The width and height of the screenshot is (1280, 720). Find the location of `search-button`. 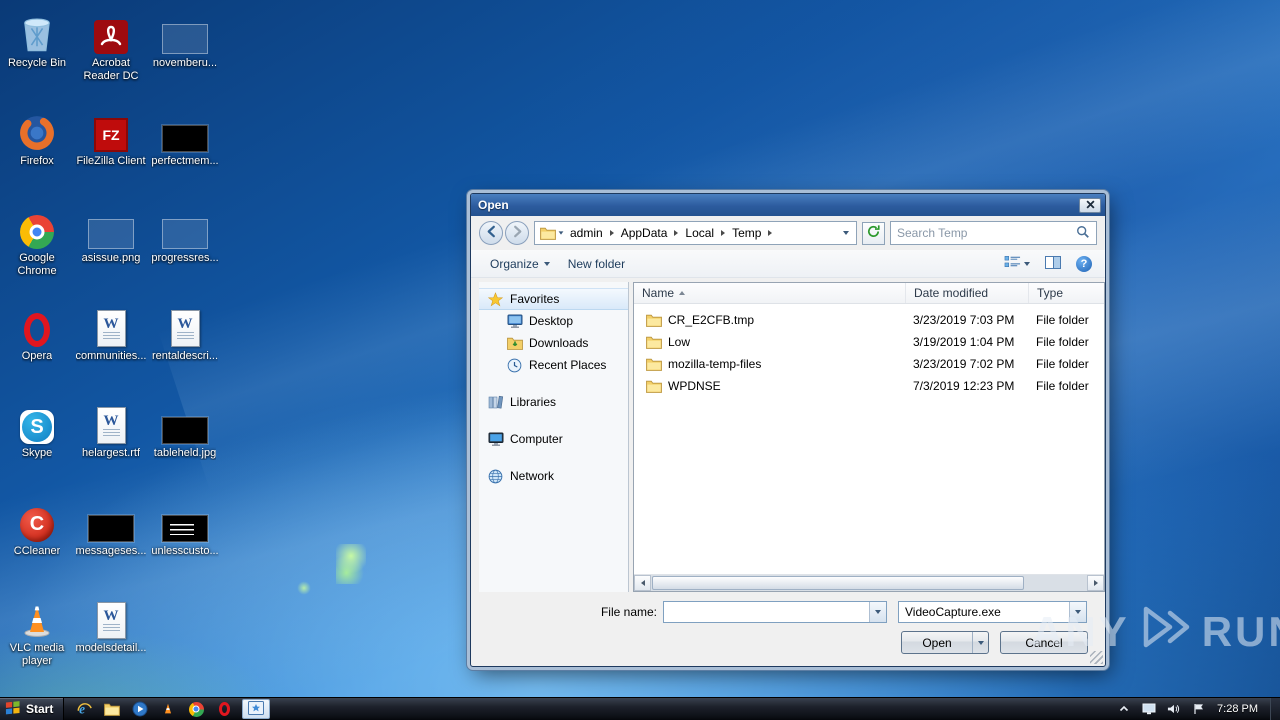

search-button is located at coordinates (1083, 233).